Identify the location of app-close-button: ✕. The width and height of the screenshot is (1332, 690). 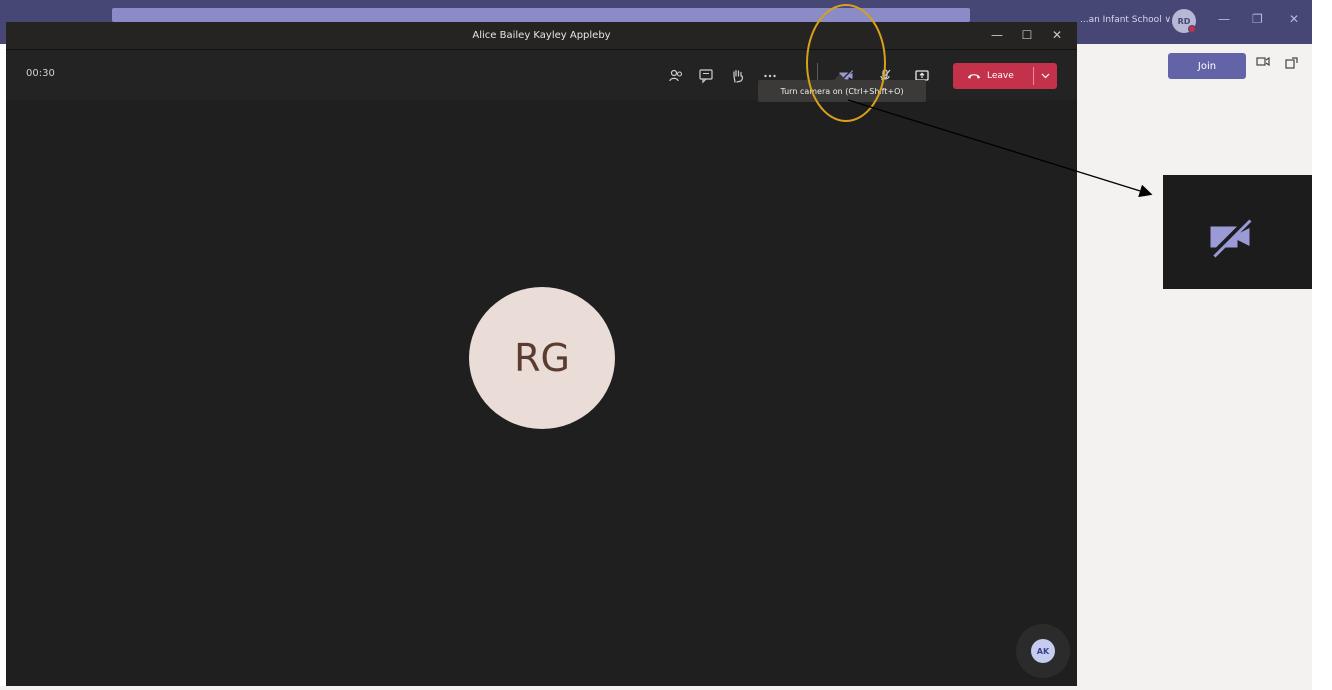
(1294, 19).